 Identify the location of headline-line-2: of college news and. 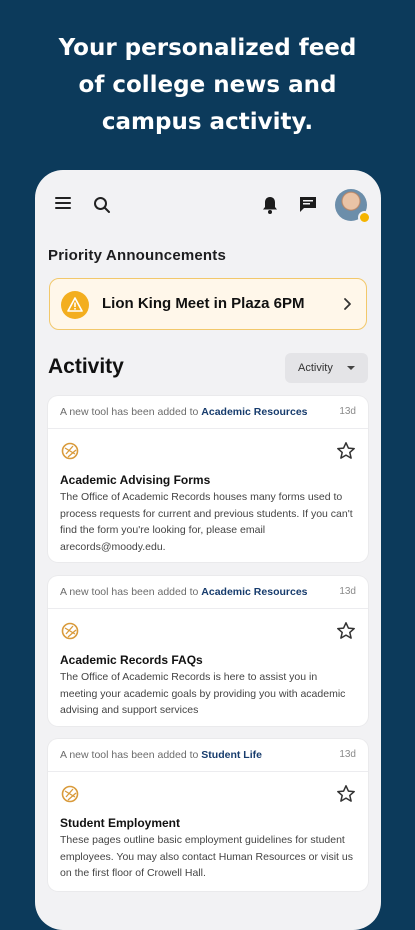
(207, 85).